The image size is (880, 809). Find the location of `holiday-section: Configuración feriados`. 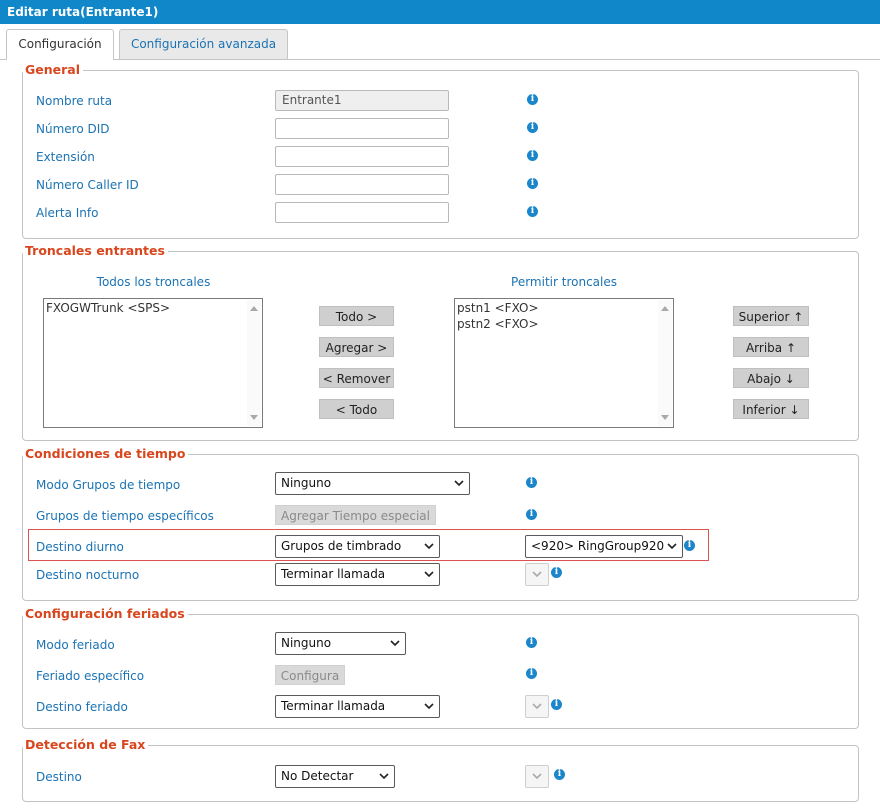

holiday-section: Configuración feriados is located at coordinates (440, 667).